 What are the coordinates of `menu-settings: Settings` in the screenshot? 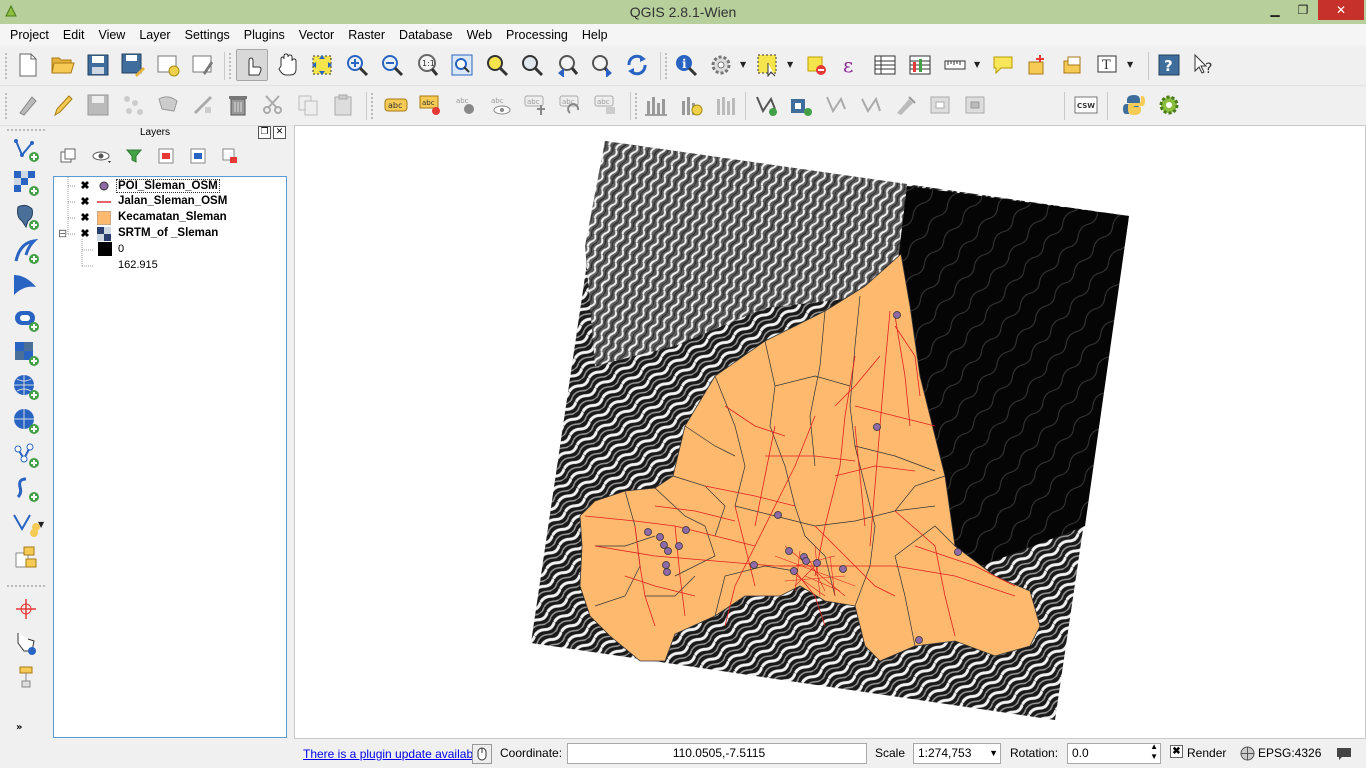 It's located at (207, 35).